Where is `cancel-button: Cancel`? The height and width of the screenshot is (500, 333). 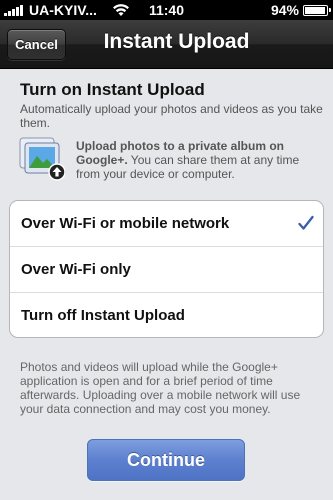
cancel-button: Cancel is located at coordinates (36, 44).